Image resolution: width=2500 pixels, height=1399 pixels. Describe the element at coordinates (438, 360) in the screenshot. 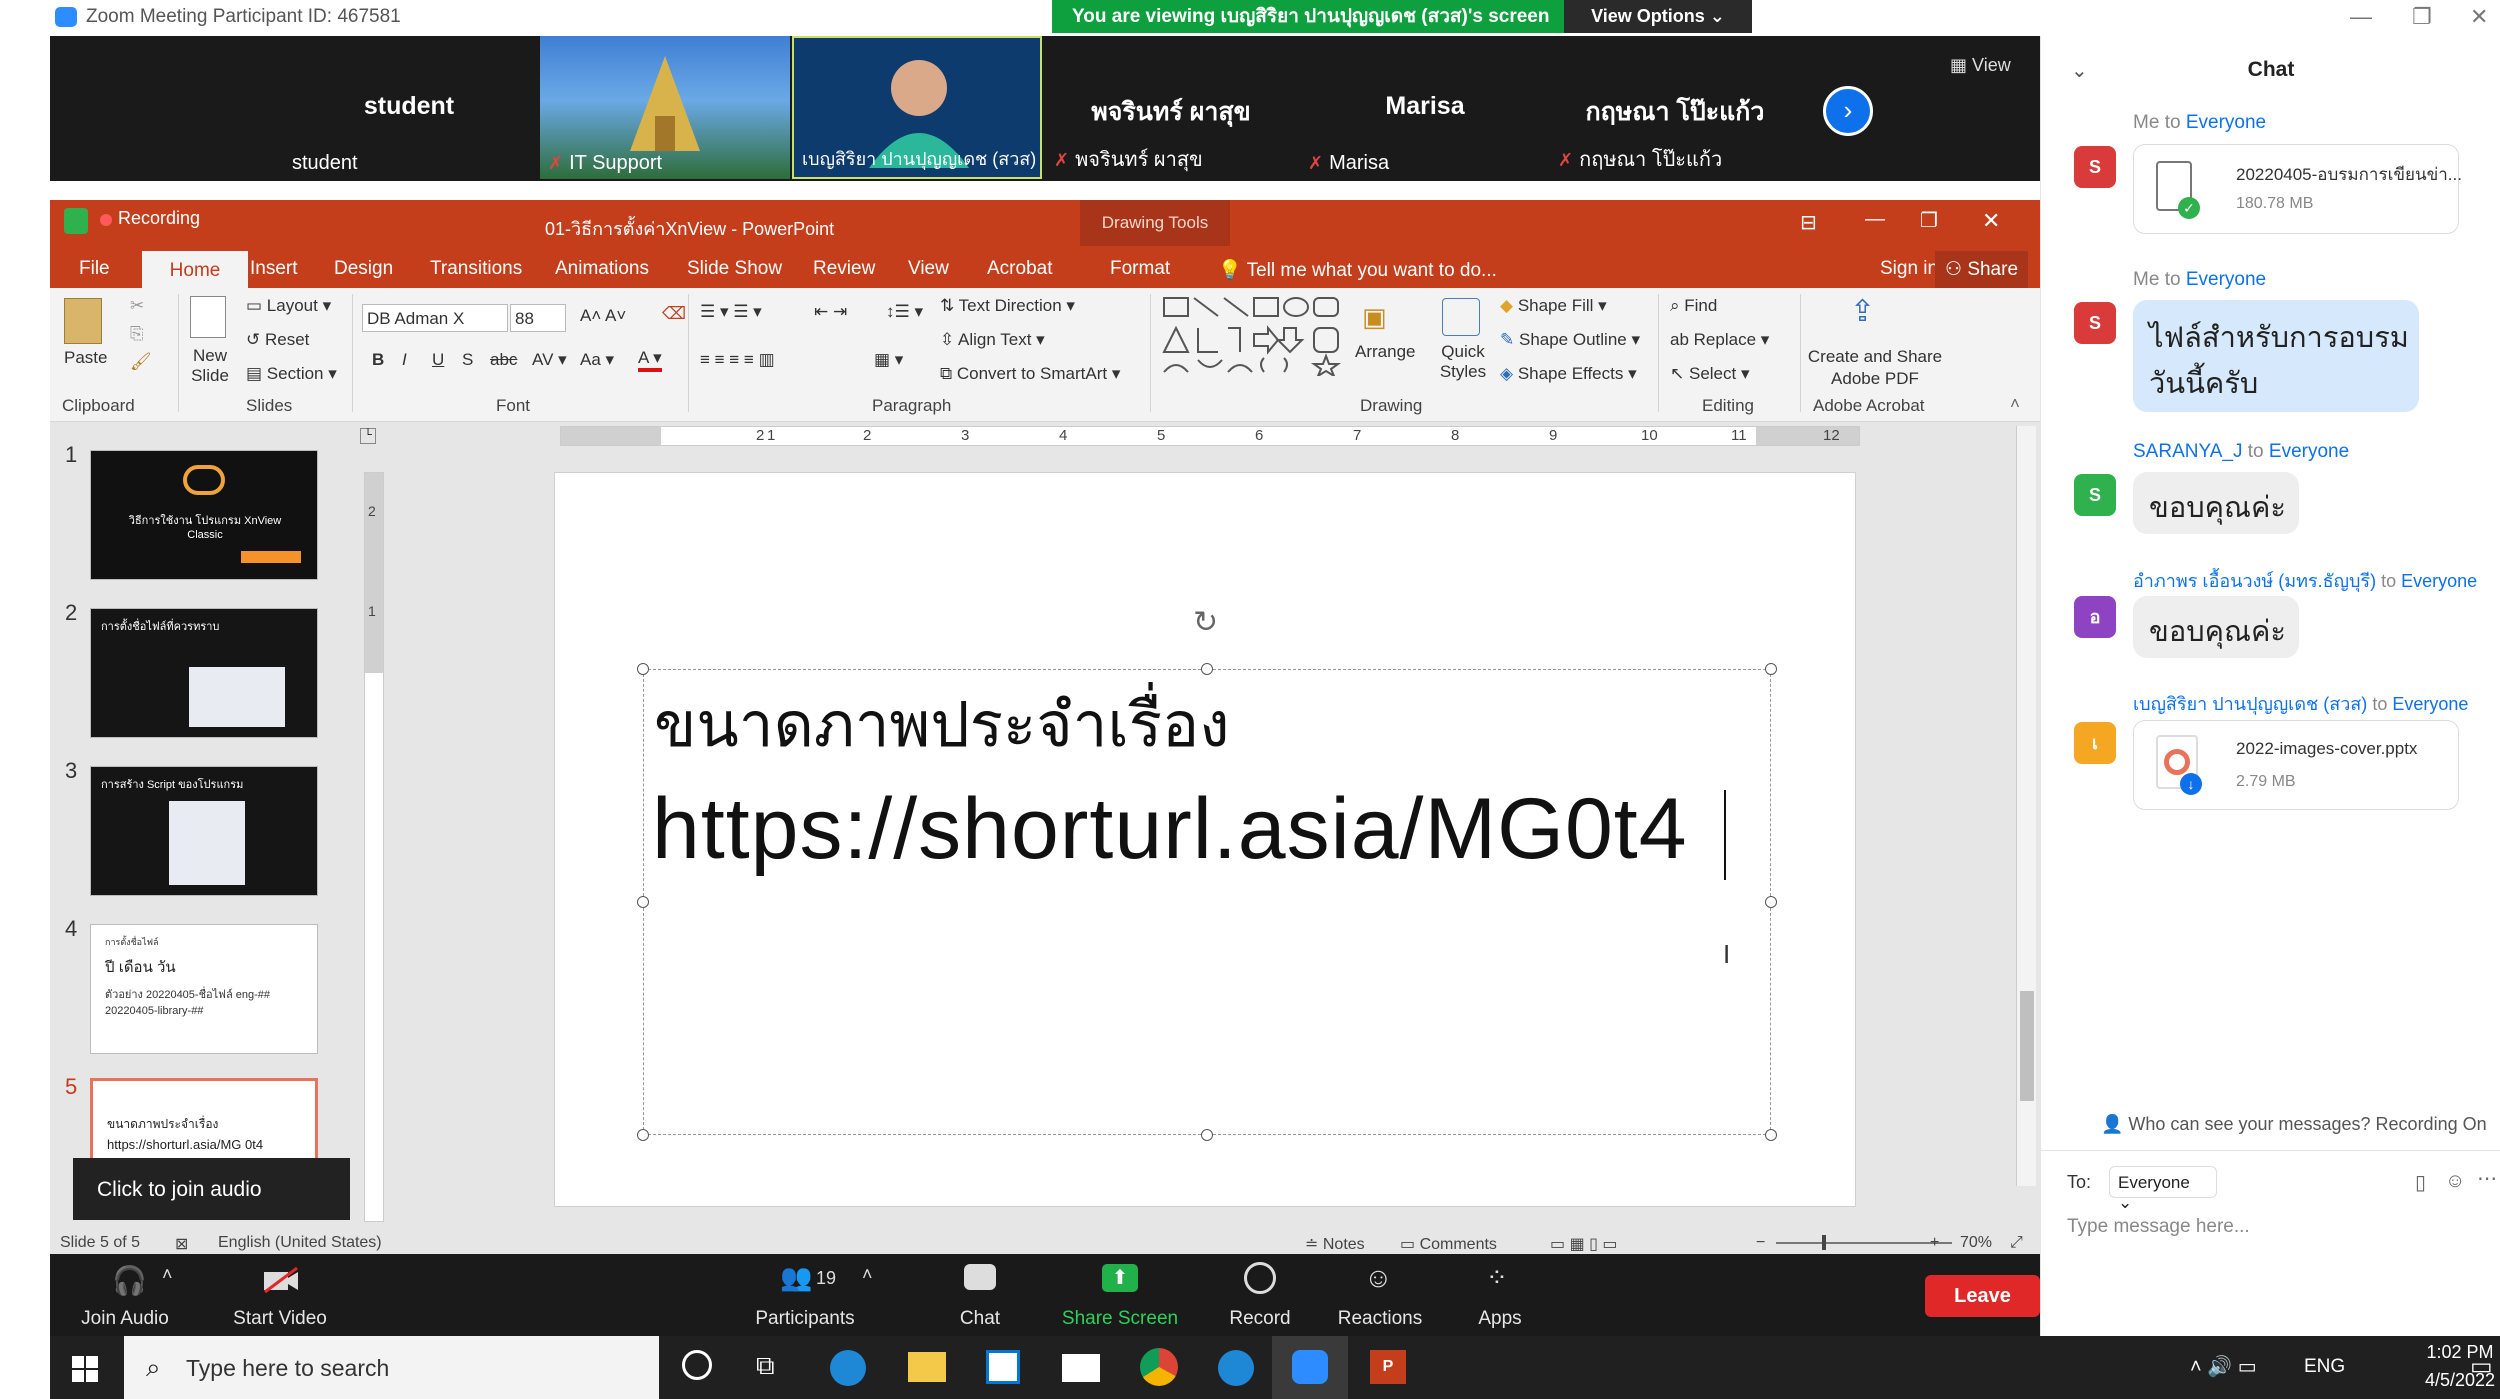

I see `underline-button: U` at that location.